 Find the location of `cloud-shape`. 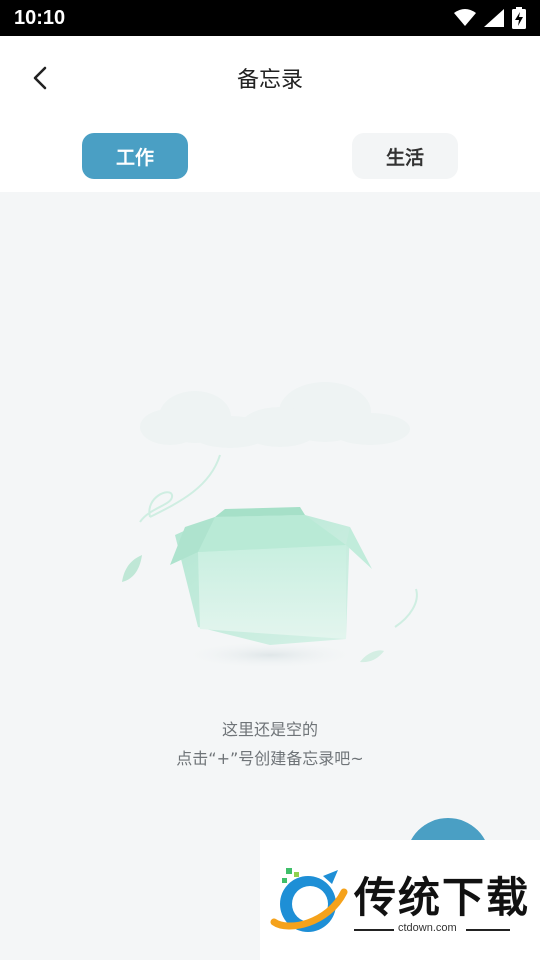

cloud-shape is located at coordinates (275, 415).